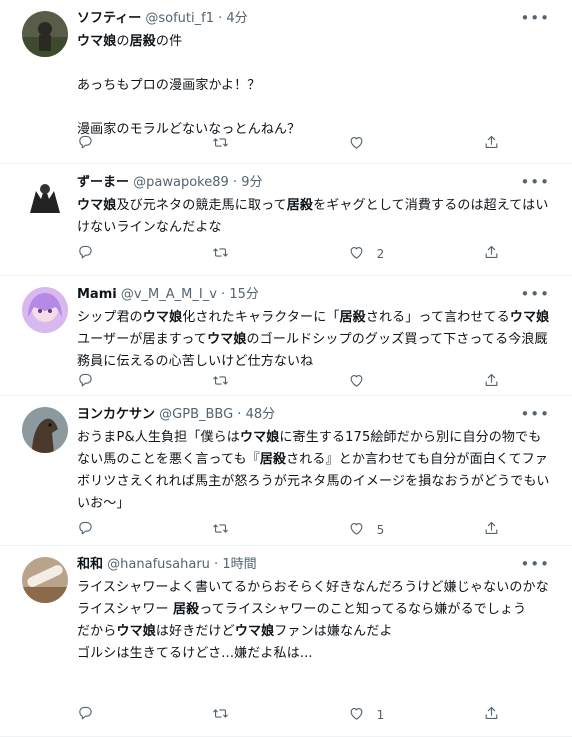  I want to click on text-segment: は好きだけど, so click(195, 631).